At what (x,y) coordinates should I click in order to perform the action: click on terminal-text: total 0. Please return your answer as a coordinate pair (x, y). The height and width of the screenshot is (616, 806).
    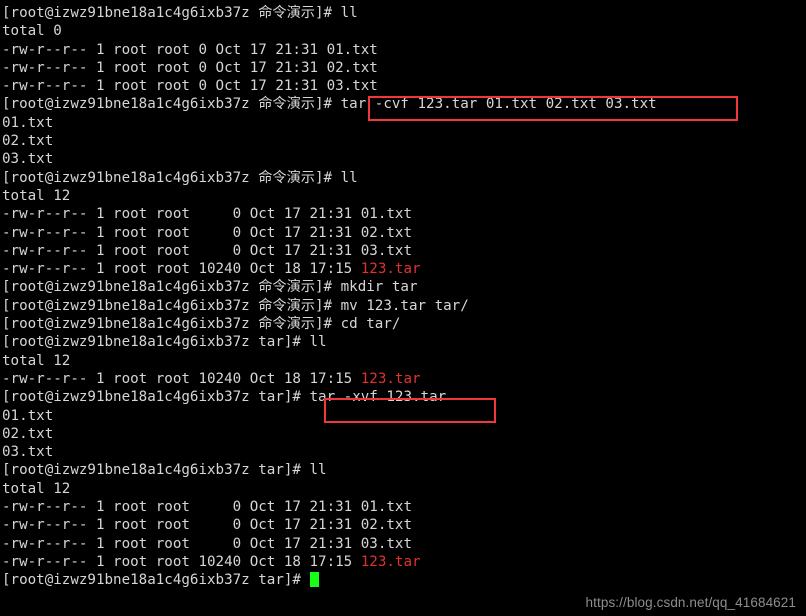
    Looking at the image, I should click on (32, 31).